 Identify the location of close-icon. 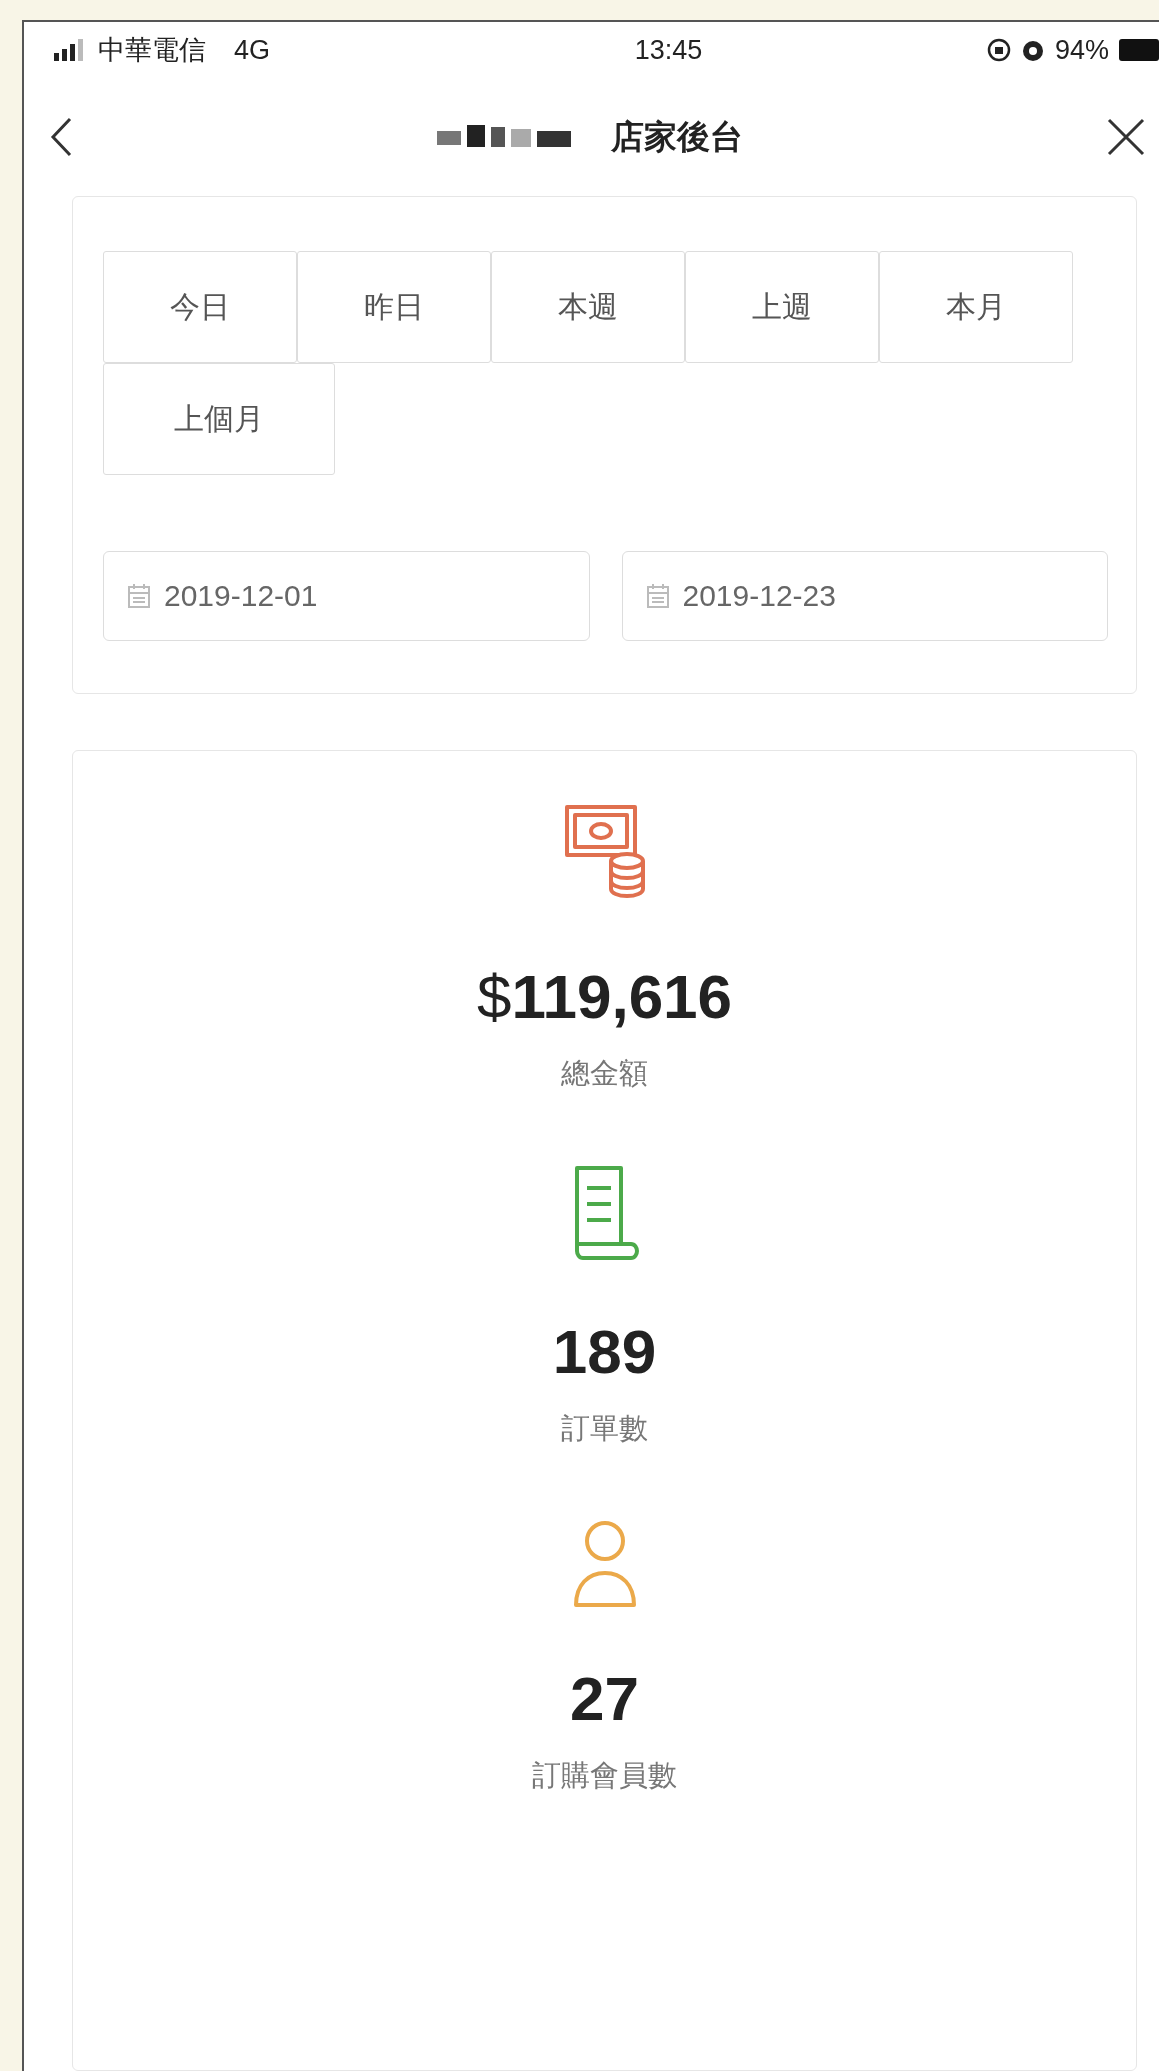
(1126, 137).